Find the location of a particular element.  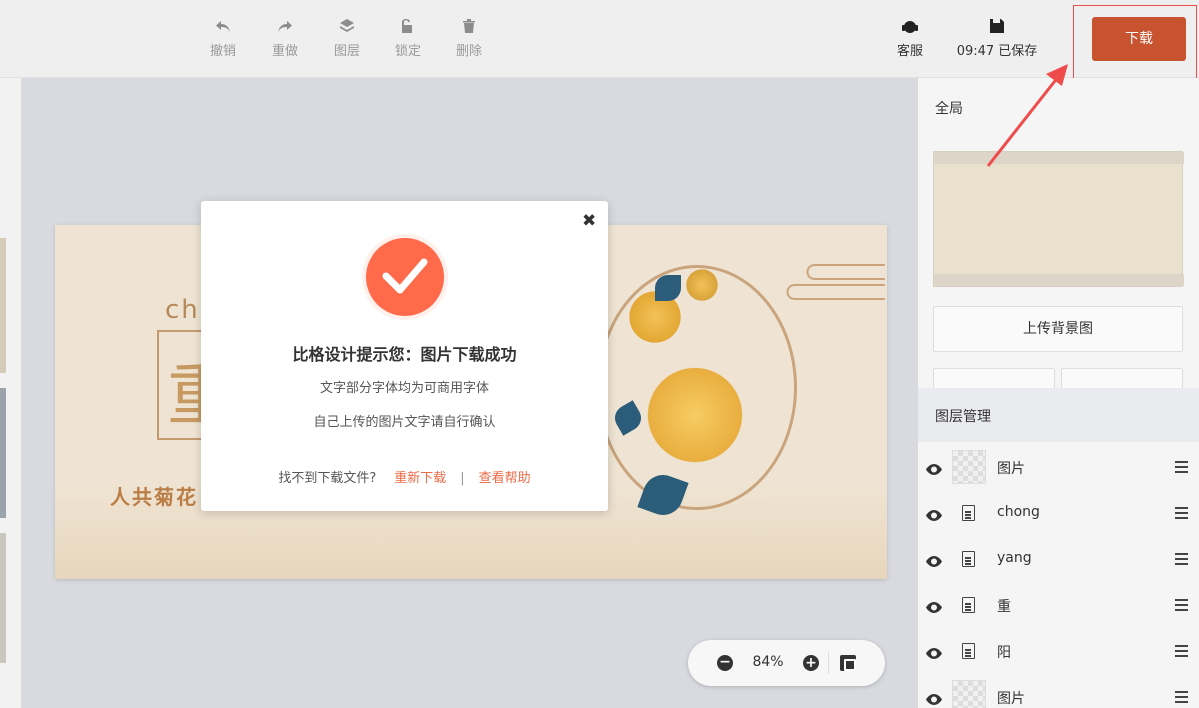

redo-label: 重做 is located at coordinates (284, 51).